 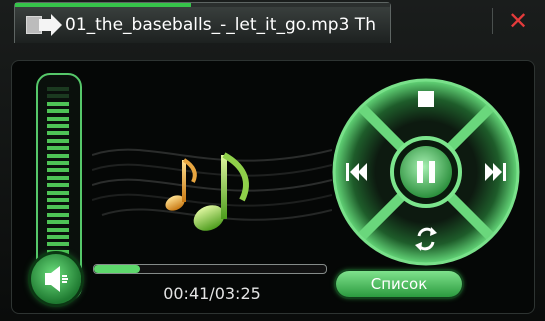 What do you see at coordinates (497, 172) in the screenshot?
I see `next-button` at bounding box center [497, 172].